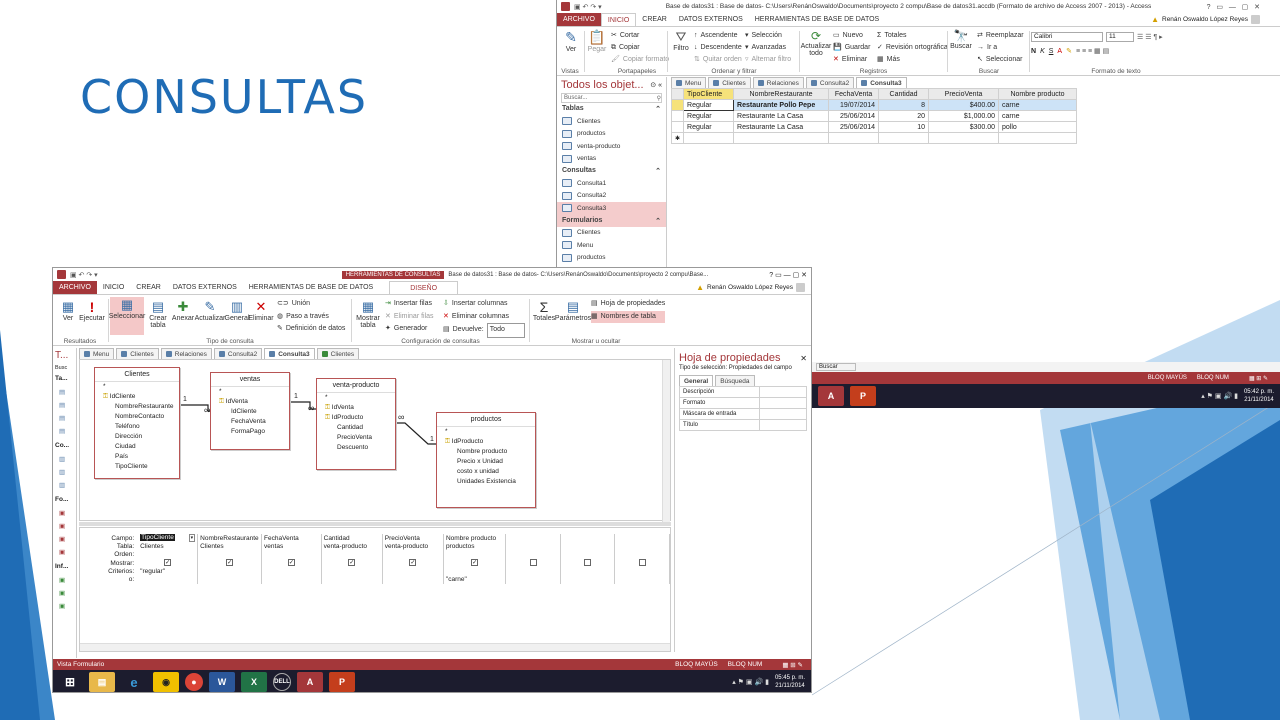 The image size is (1280, 720). What do you see at coordinates (1000, 36) in the screenshot?
I see `reemplazar-button: ⇄ Reemplazar` at bounding box center [1000, 36].